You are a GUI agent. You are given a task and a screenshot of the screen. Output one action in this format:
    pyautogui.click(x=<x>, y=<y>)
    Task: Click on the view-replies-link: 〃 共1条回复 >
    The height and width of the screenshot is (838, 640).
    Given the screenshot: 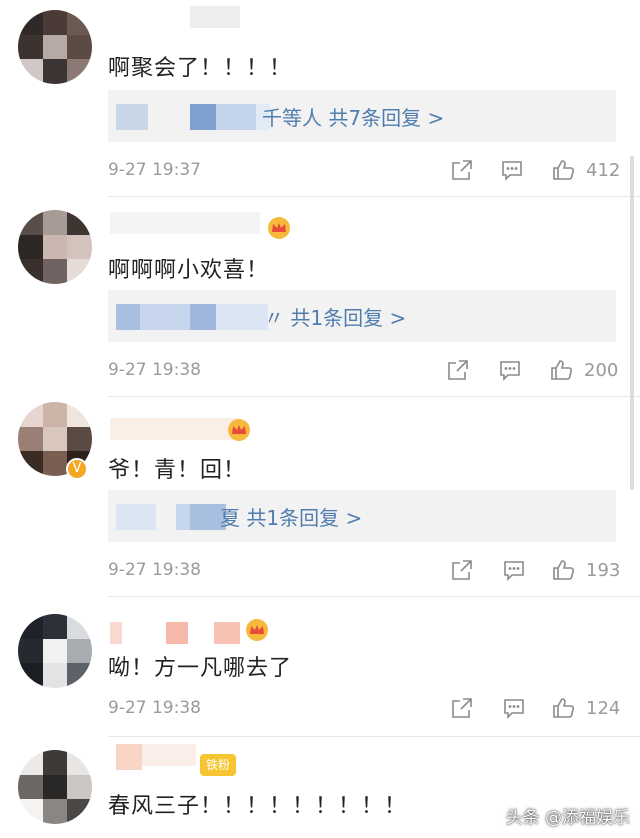 What is the action you would take?
    pyautogui.click(x=335, y=316)
    